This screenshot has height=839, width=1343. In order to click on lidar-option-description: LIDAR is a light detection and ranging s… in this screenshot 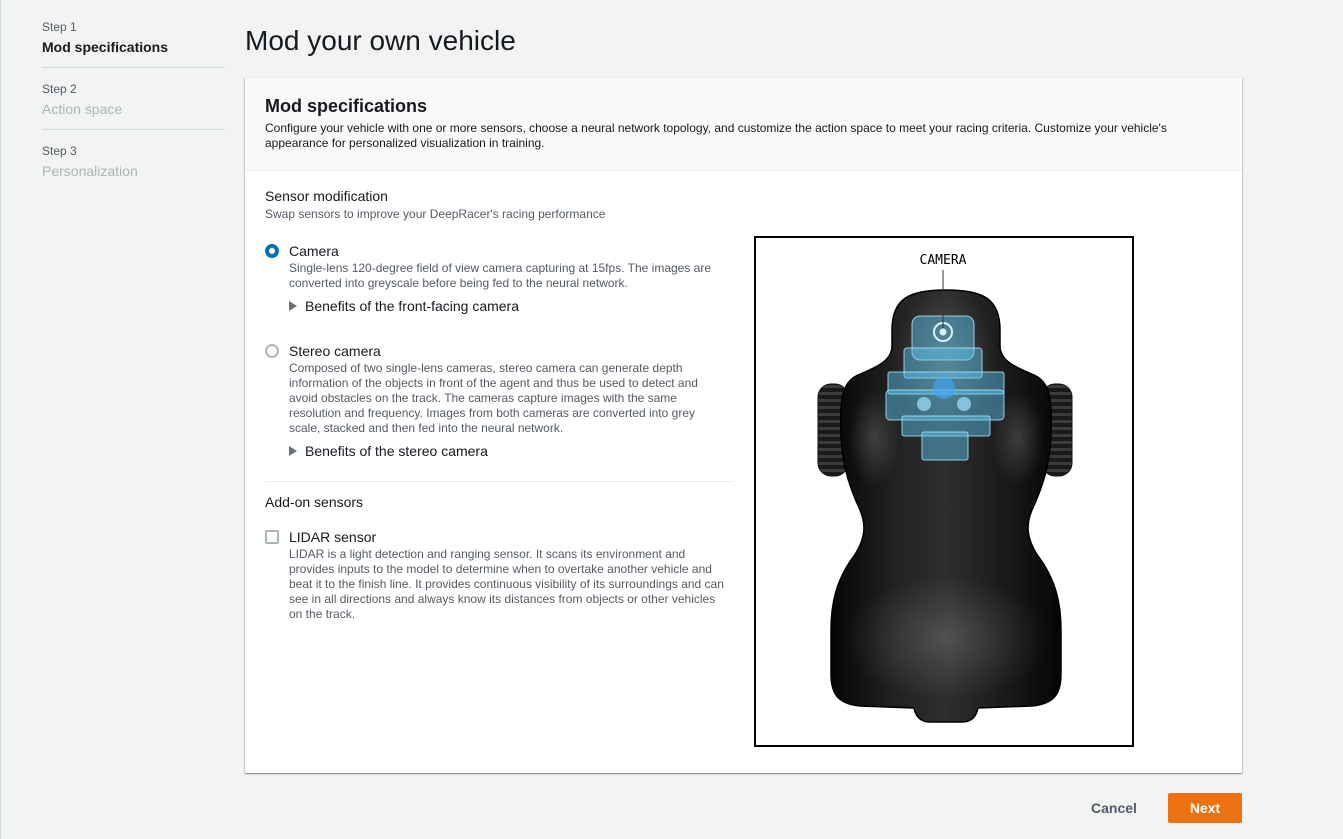, I will do `click(506, 584)`.